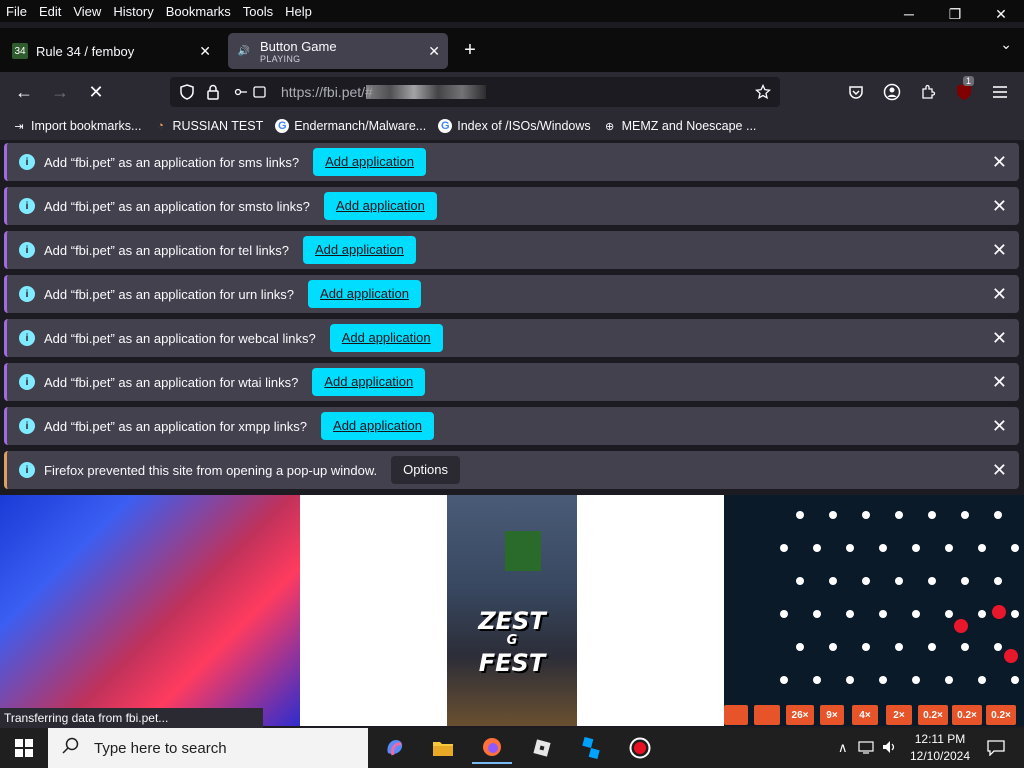 The width and height of the screenshot is (1024, 768). Describe the element at coordinates (1000, 92) in the screenshot. I see `menu-icon` at that location.